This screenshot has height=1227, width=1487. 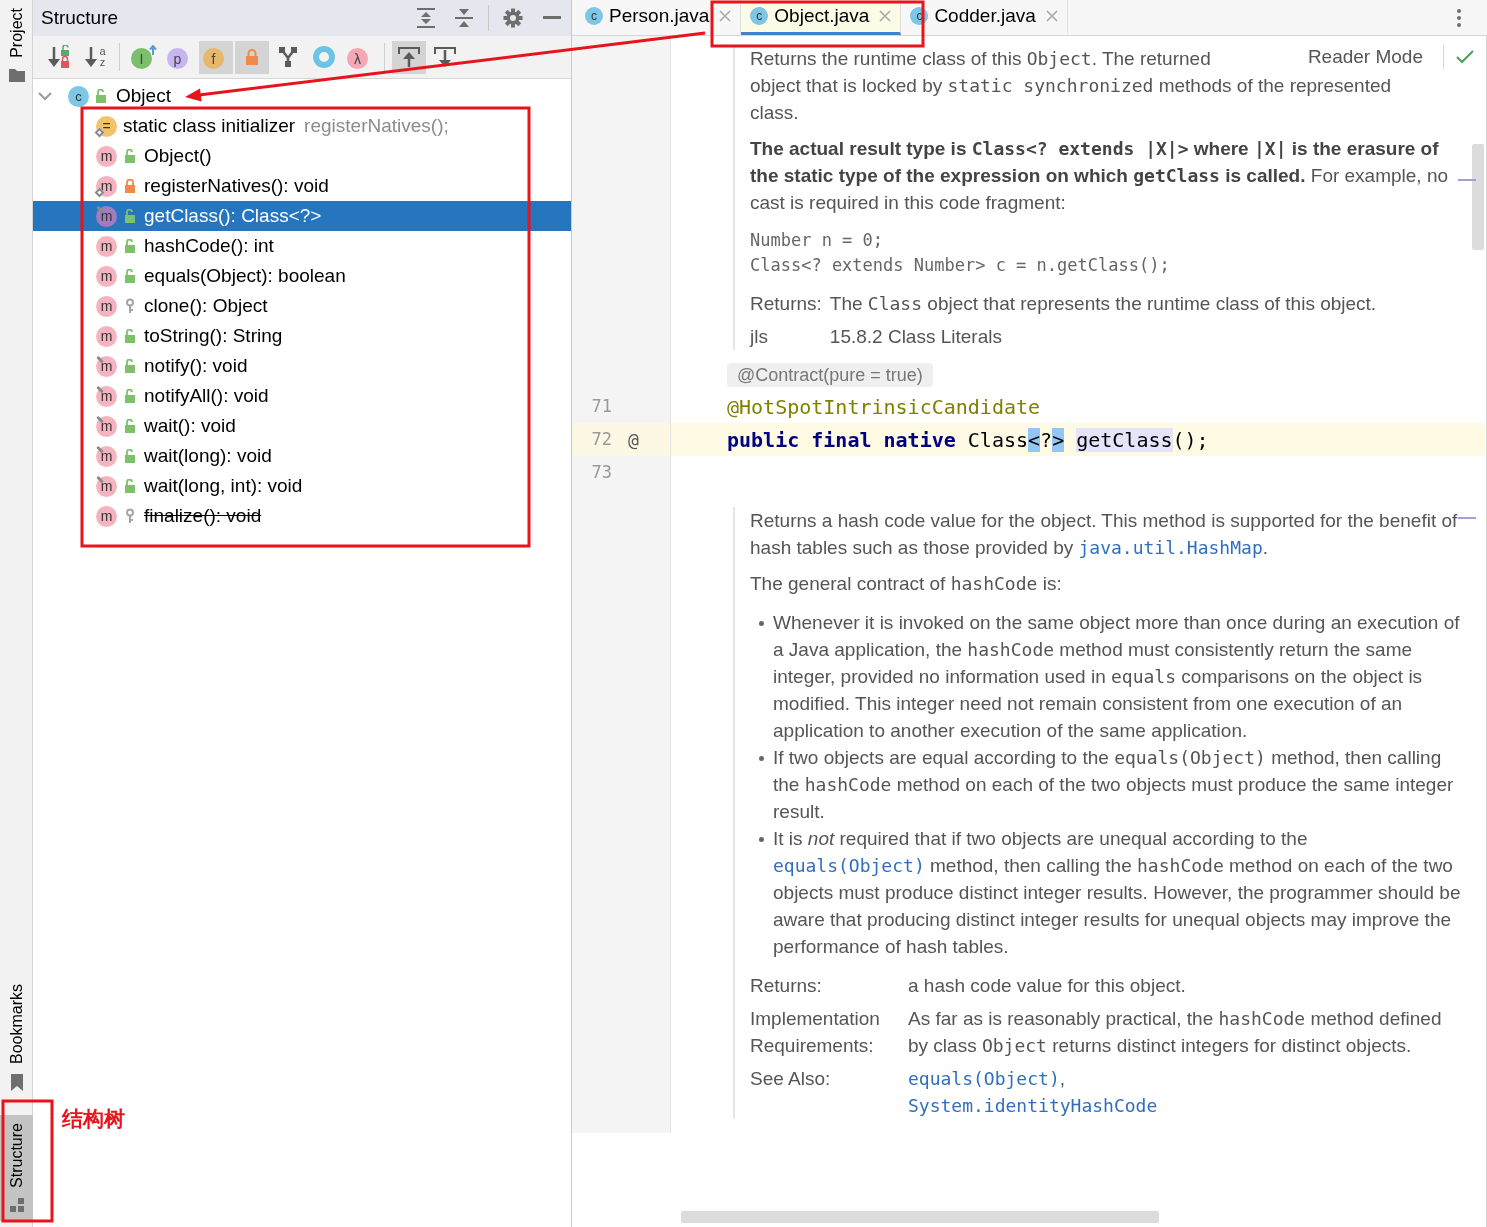 I want to click on tool-window-tab: Bookmarks, so click(x=16, y=1038).